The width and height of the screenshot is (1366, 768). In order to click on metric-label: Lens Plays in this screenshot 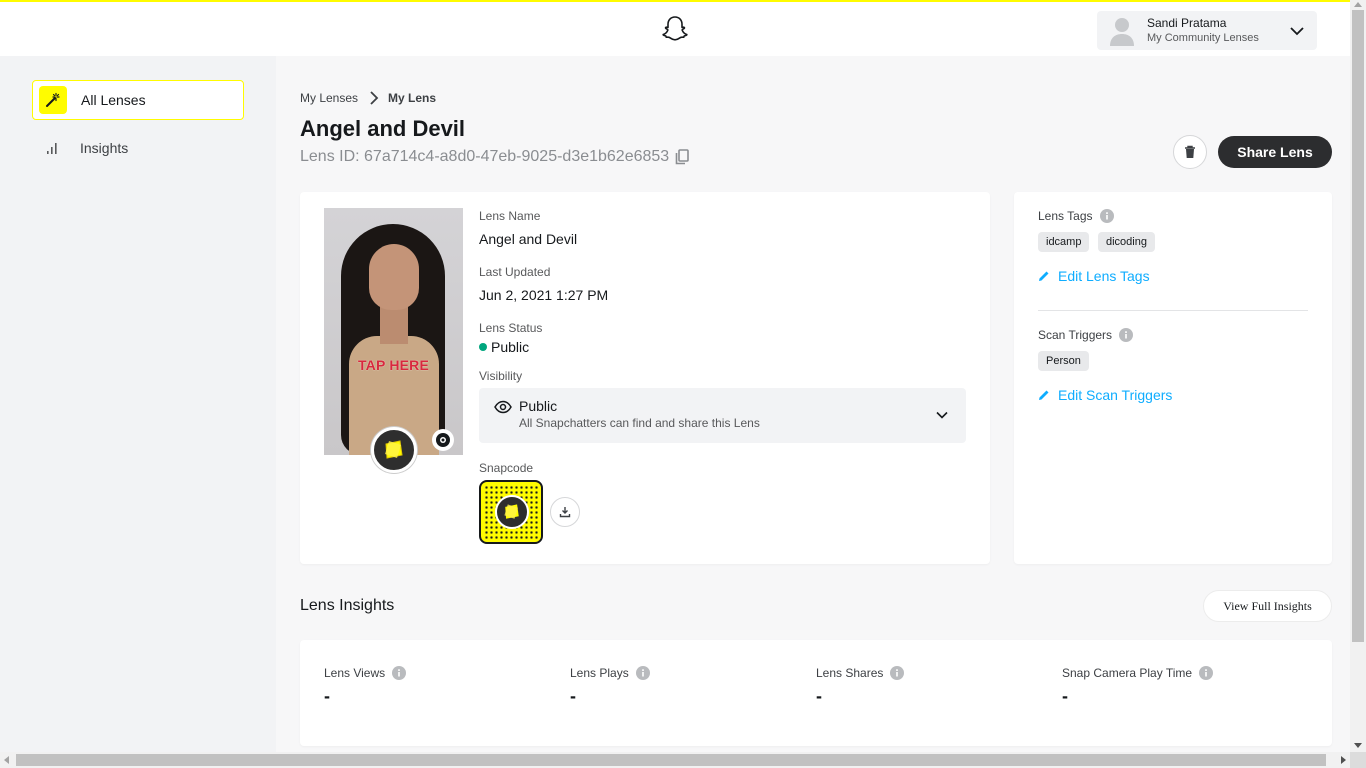, I will do `click(599, 673)`.